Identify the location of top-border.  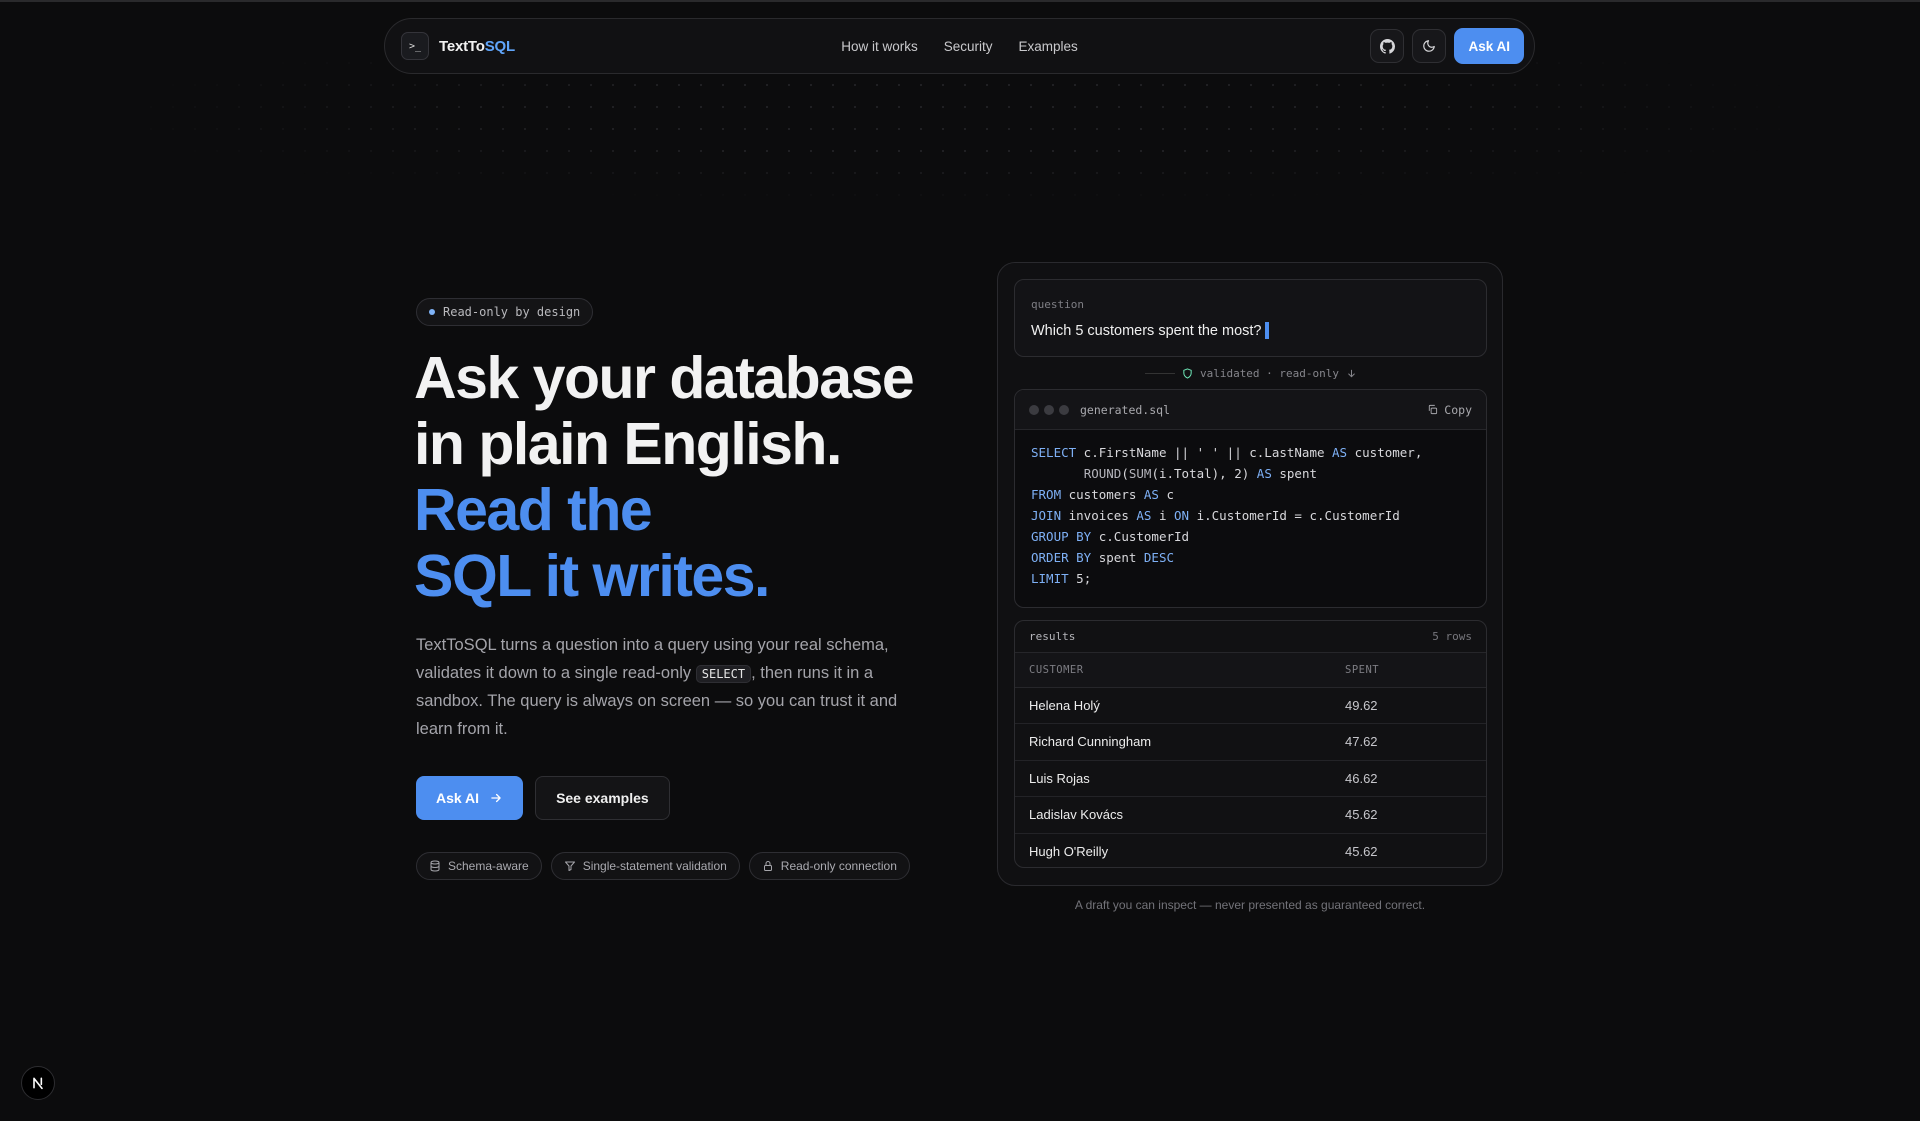
(960, 1).